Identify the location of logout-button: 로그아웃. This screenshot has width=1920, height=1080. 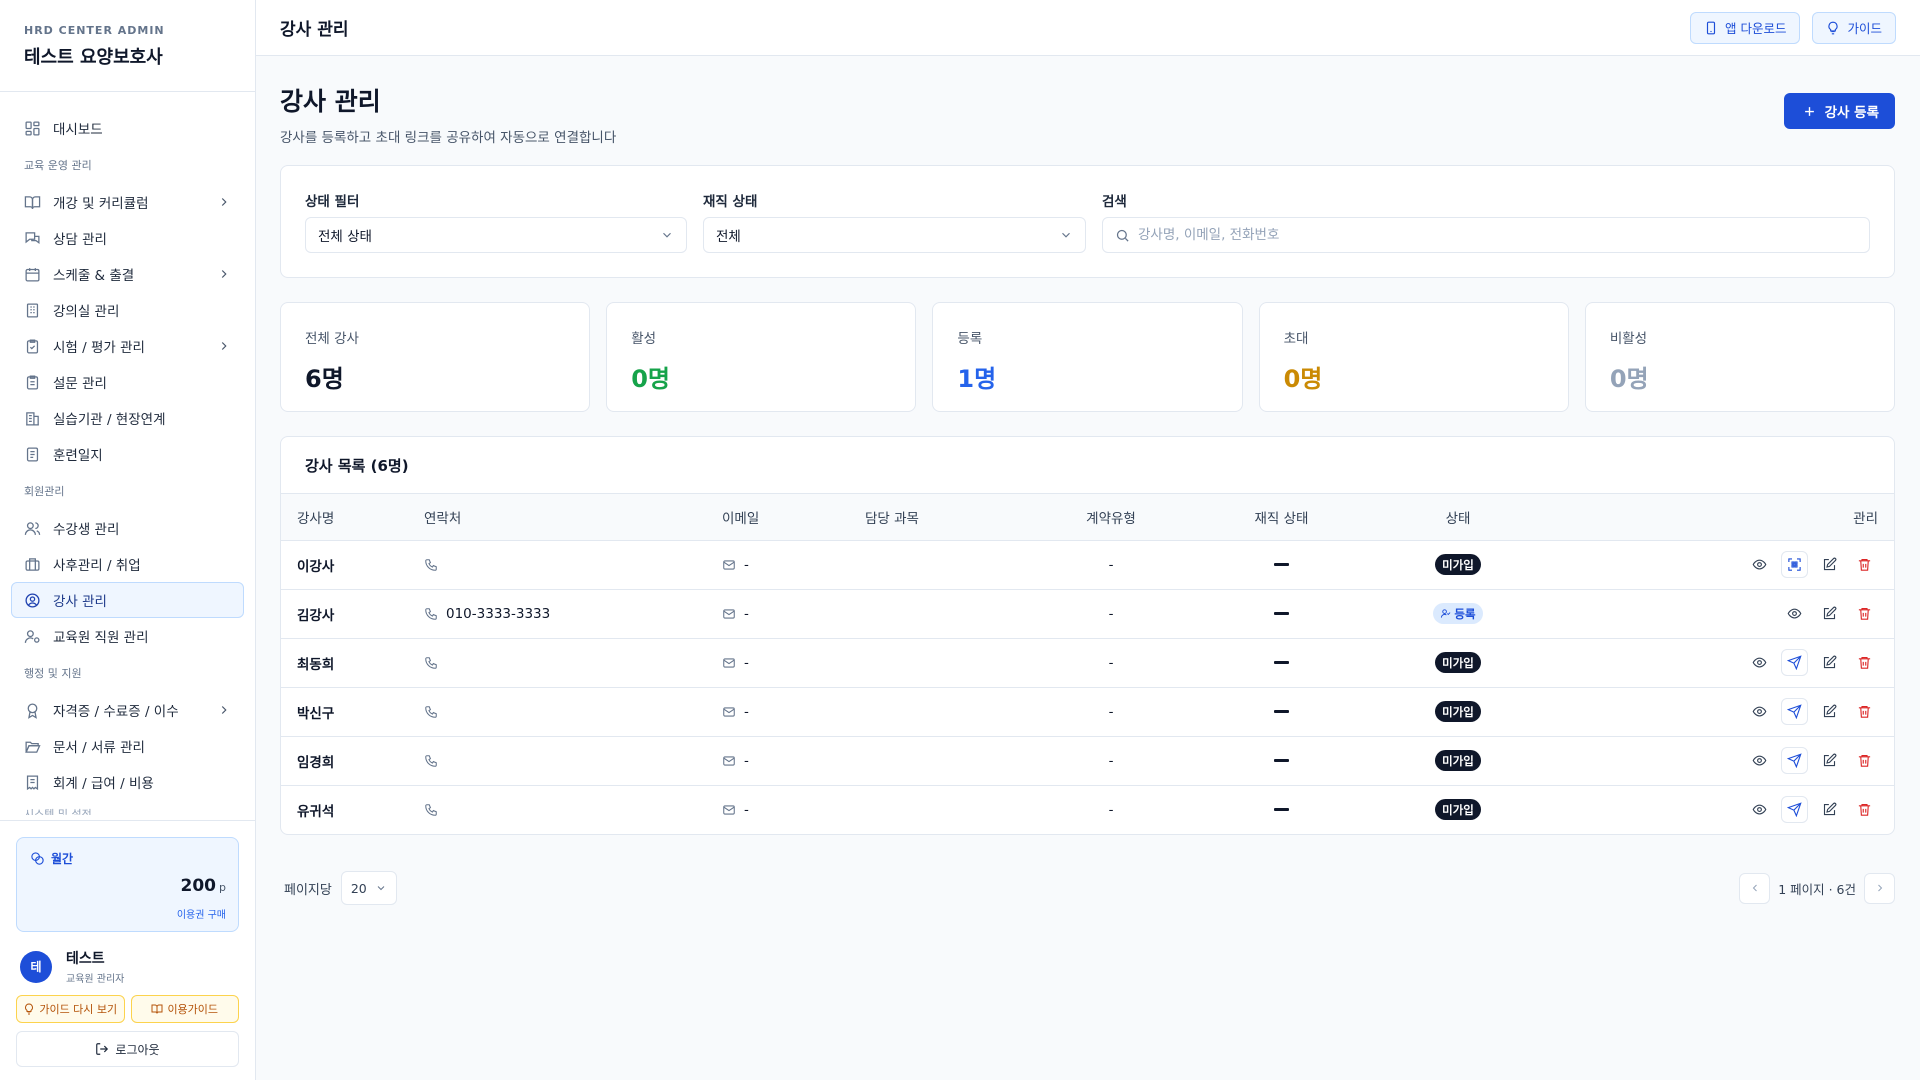
(127, 1049).